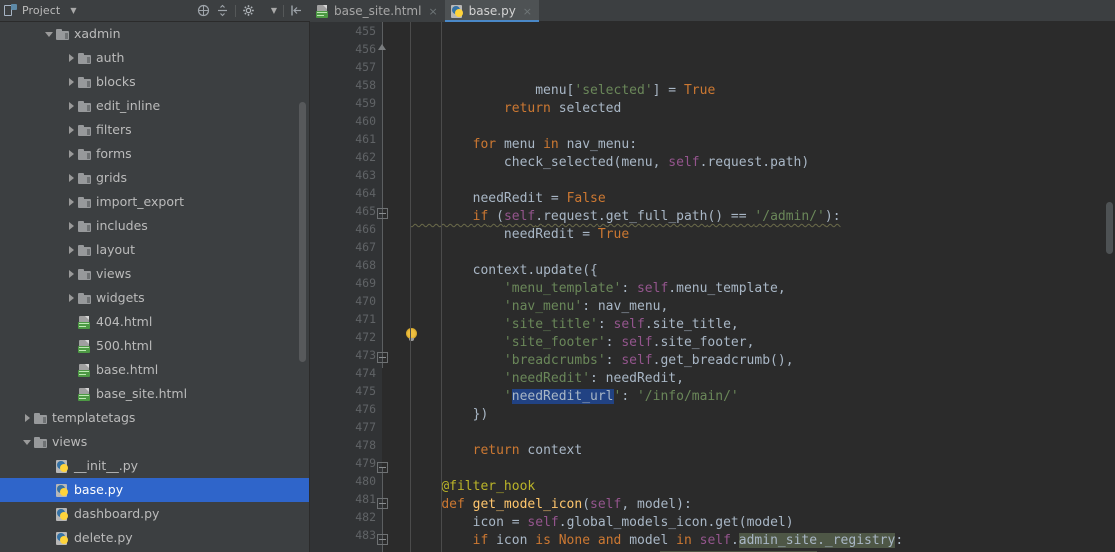 Image resolution: width=1115 pixels, height=552 pixels. Describe the element at coordinates (62, 490) in the screenshot. I see `python-file-icon` at that location.